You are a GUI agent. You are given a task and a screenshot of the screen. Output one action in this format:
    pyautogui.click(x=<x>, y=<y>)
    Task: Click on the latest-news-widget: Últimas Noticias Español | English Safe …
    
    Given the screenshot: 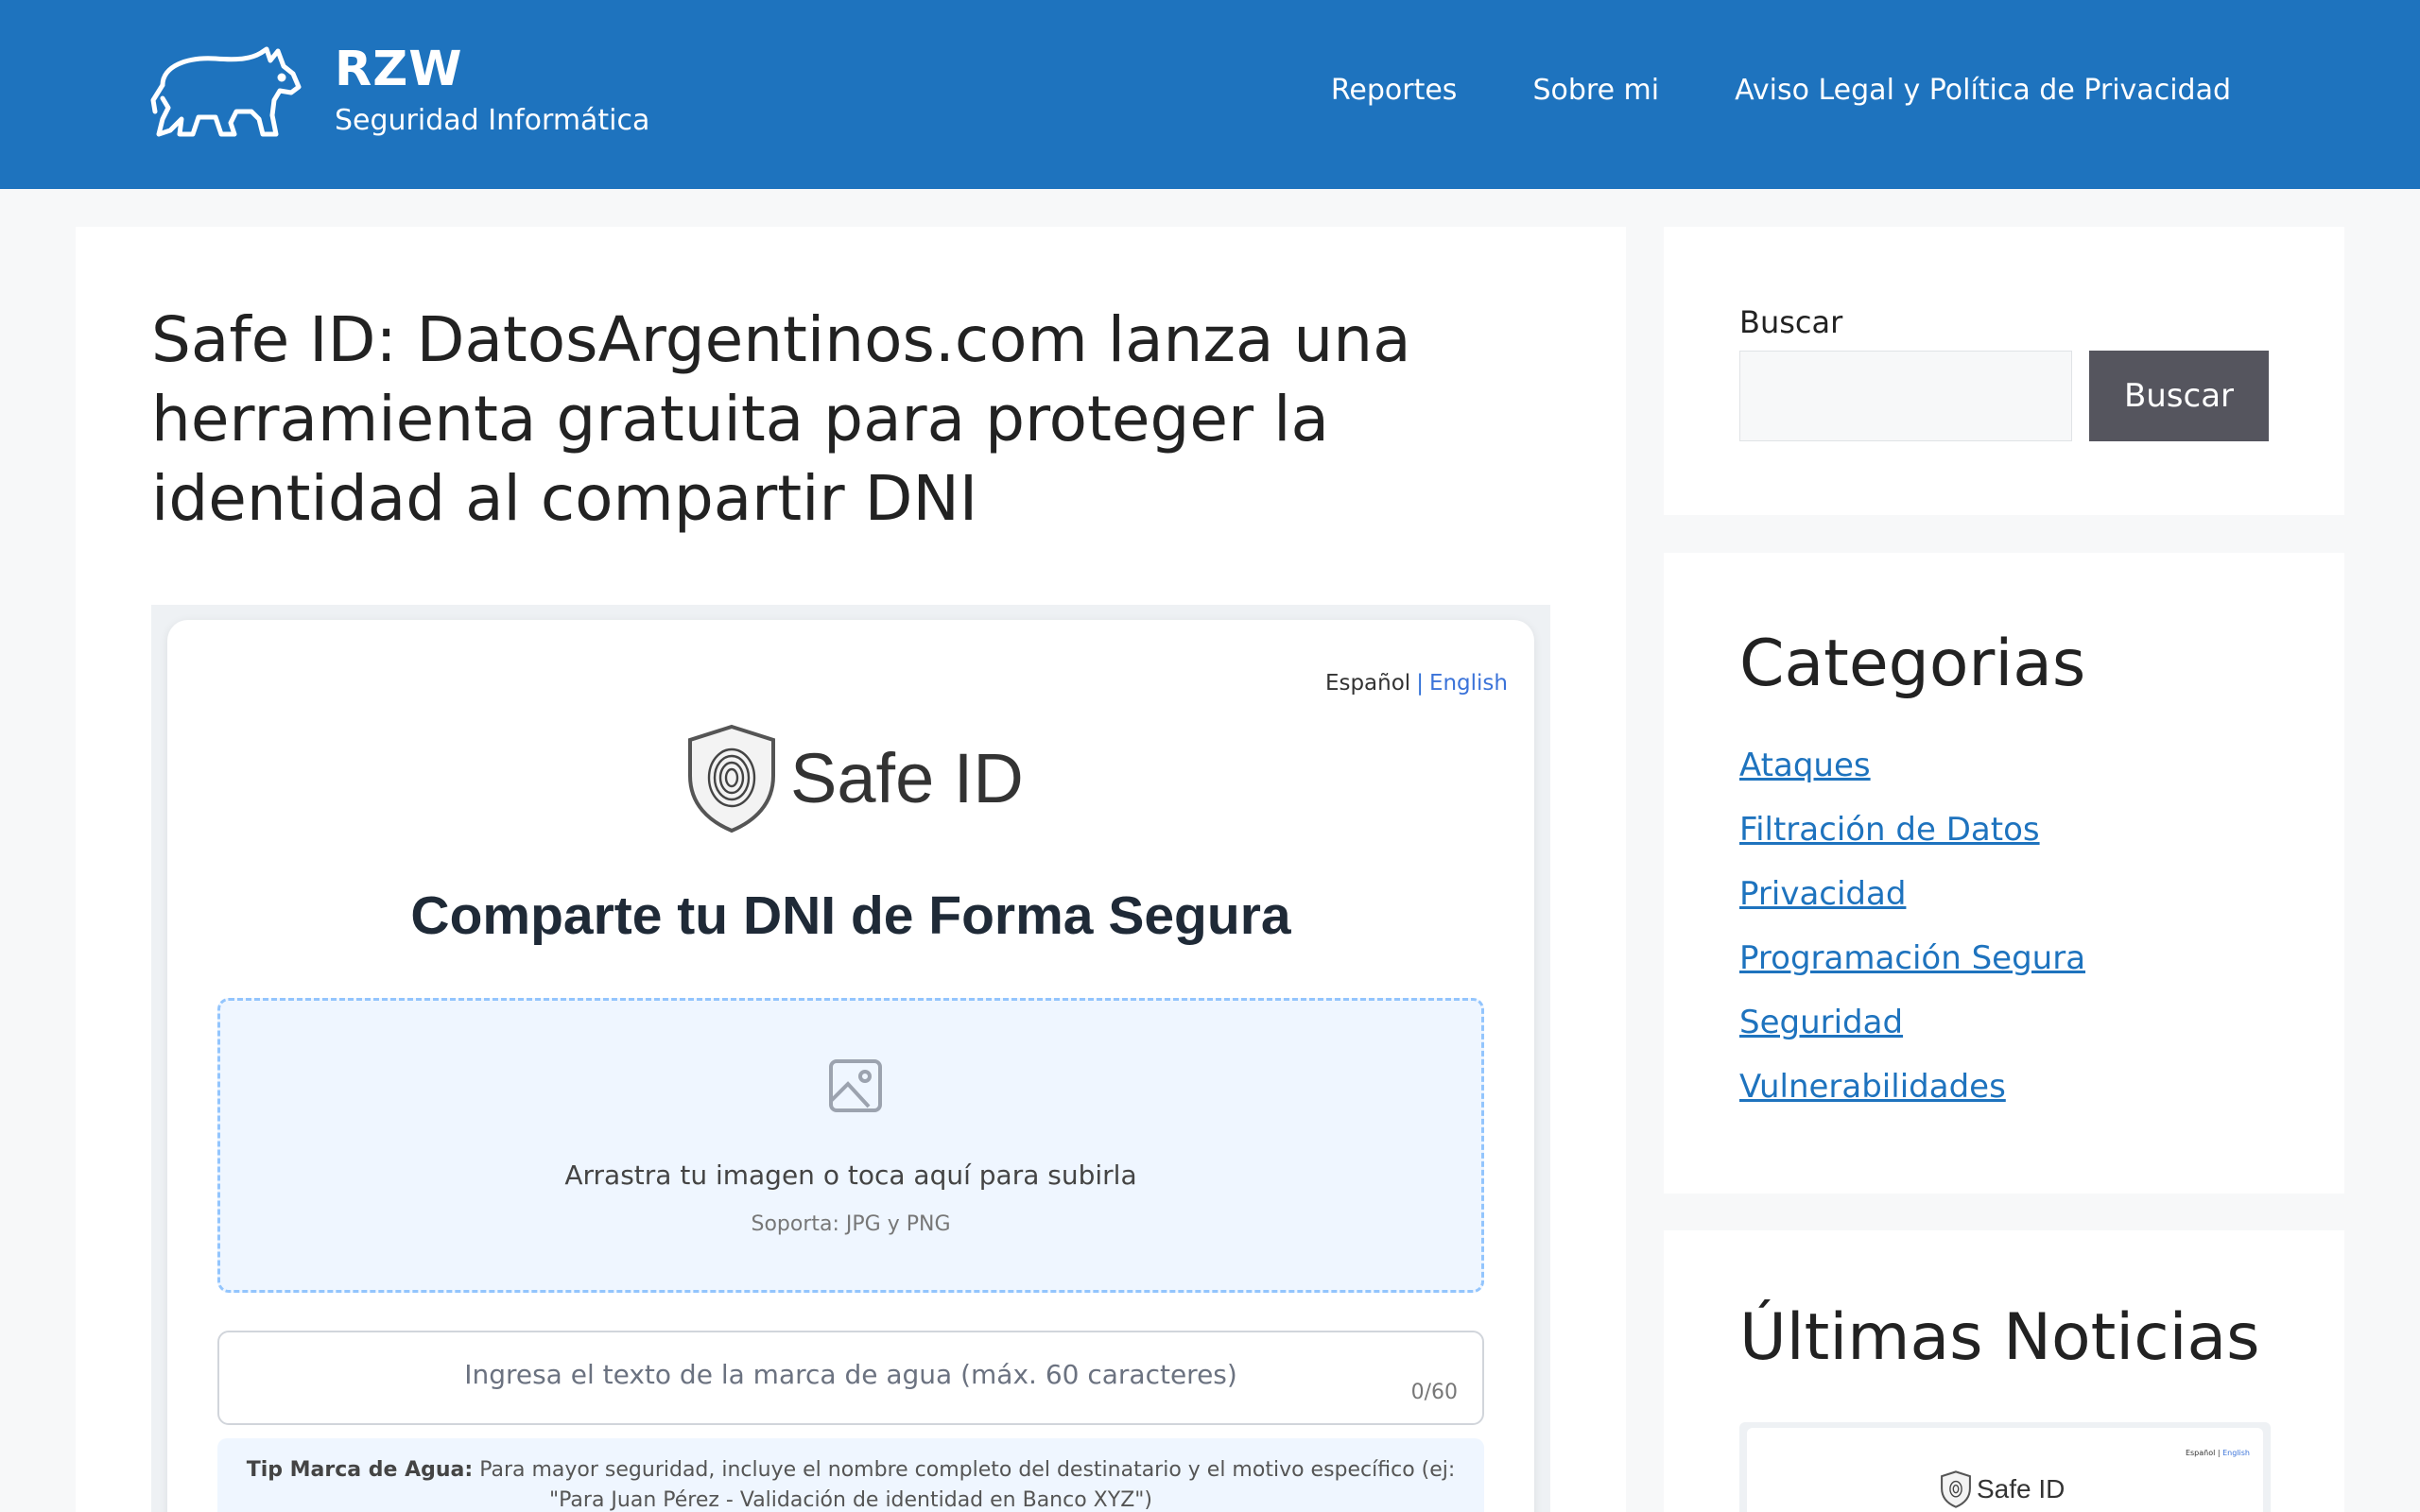 What is the action you would take?
    pyautogui.click(x=2004, y=1371)
    